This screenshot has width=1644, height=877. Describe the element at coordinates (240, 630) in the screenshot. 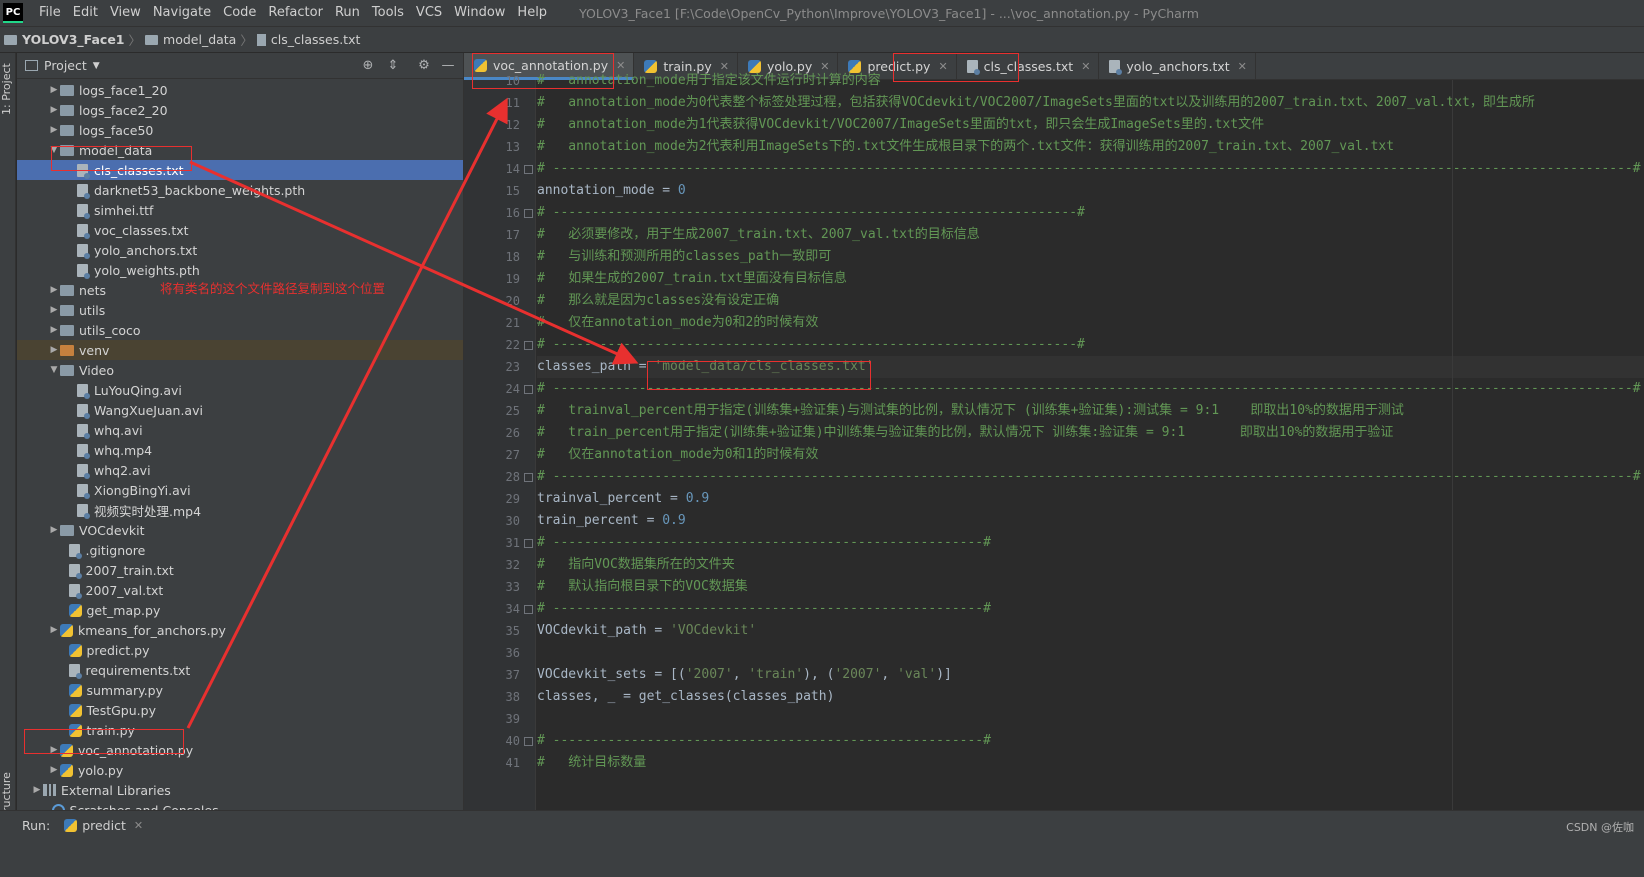

I see `tree-item: ▶ kmeans_for_anchors.py` at that location.